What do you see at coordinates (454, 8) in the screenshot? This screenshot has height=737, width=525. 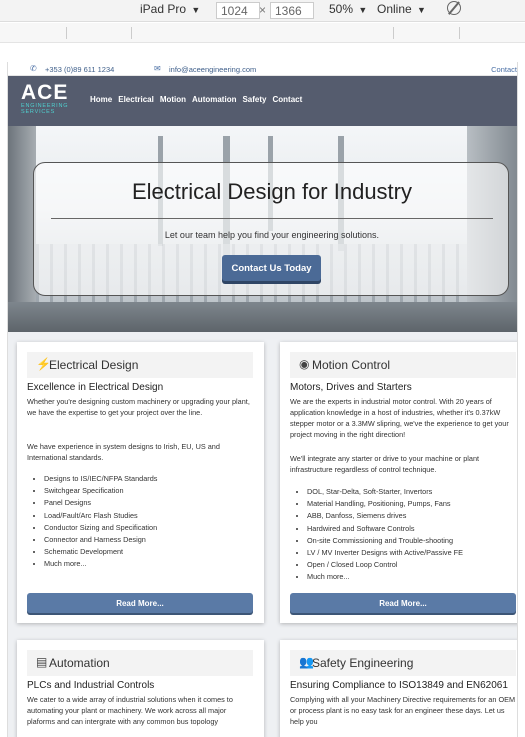 I see `rotate-icon` at bounding box center [454, 8].